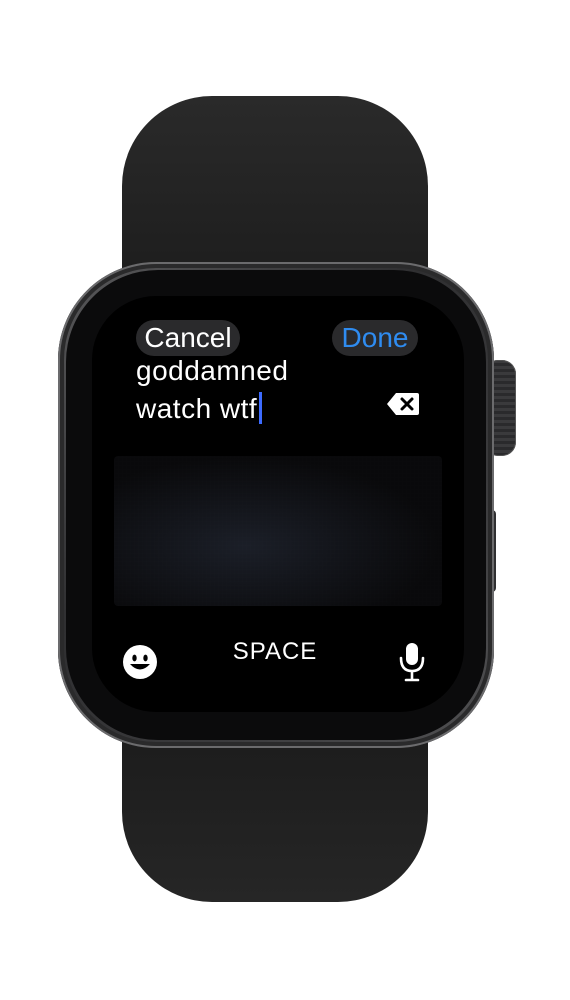  What do you see at coordinates (197, 408) in the screenshot?
I see `text-line-2-content: watch wtf` at bounding box center [197, 408].